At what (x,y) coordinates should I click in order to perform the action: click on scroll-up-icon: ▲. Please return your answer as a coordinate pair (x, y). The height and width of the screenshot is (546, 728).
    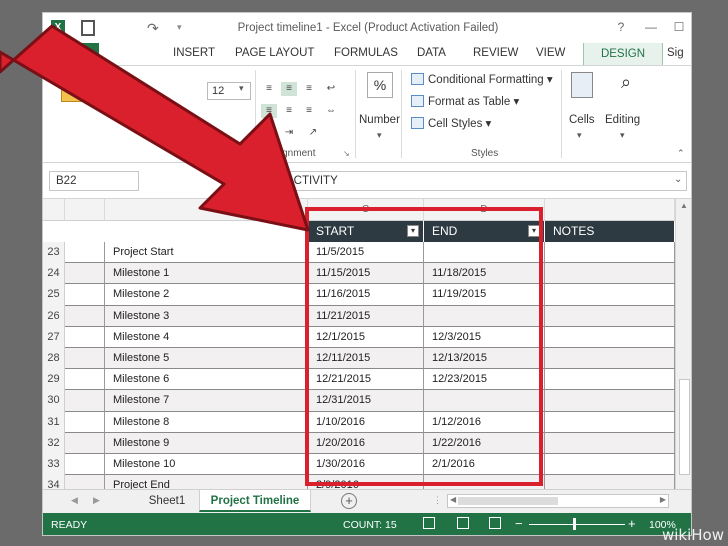
    Looking at the image, I should click on (684, 205).